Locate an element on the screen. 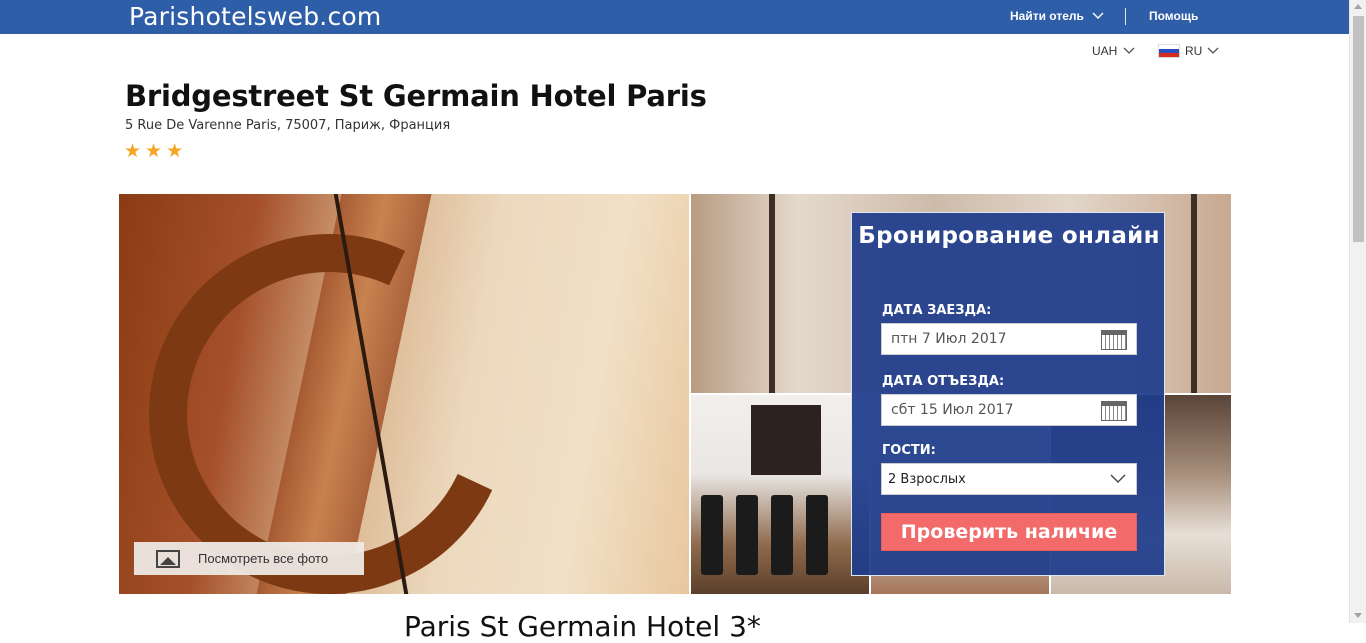 The width and height of the screenshot is (1366, 643). nav-divider is located at coordinates (1125, 16).